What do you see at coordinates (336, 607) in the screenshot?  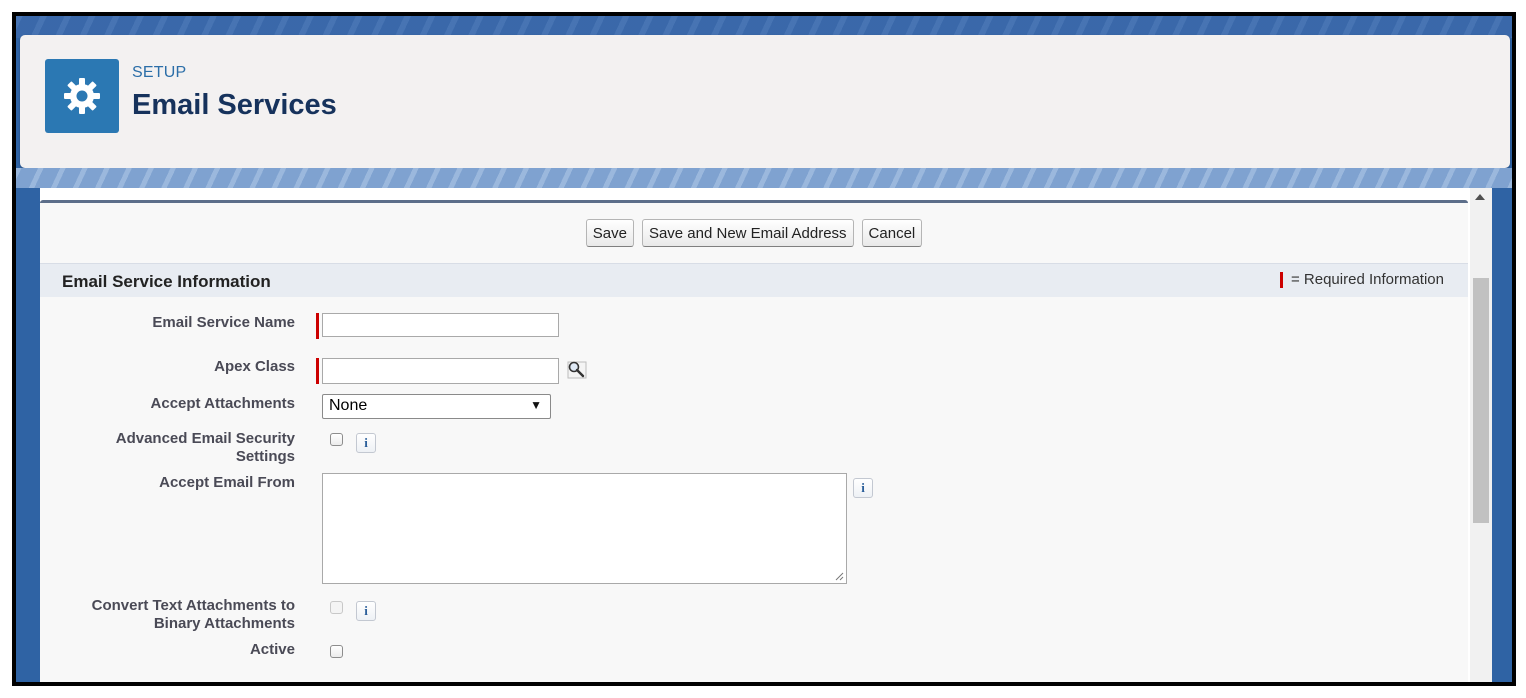 I see `convert-text-checkbox` at bounding box center [336, 607].